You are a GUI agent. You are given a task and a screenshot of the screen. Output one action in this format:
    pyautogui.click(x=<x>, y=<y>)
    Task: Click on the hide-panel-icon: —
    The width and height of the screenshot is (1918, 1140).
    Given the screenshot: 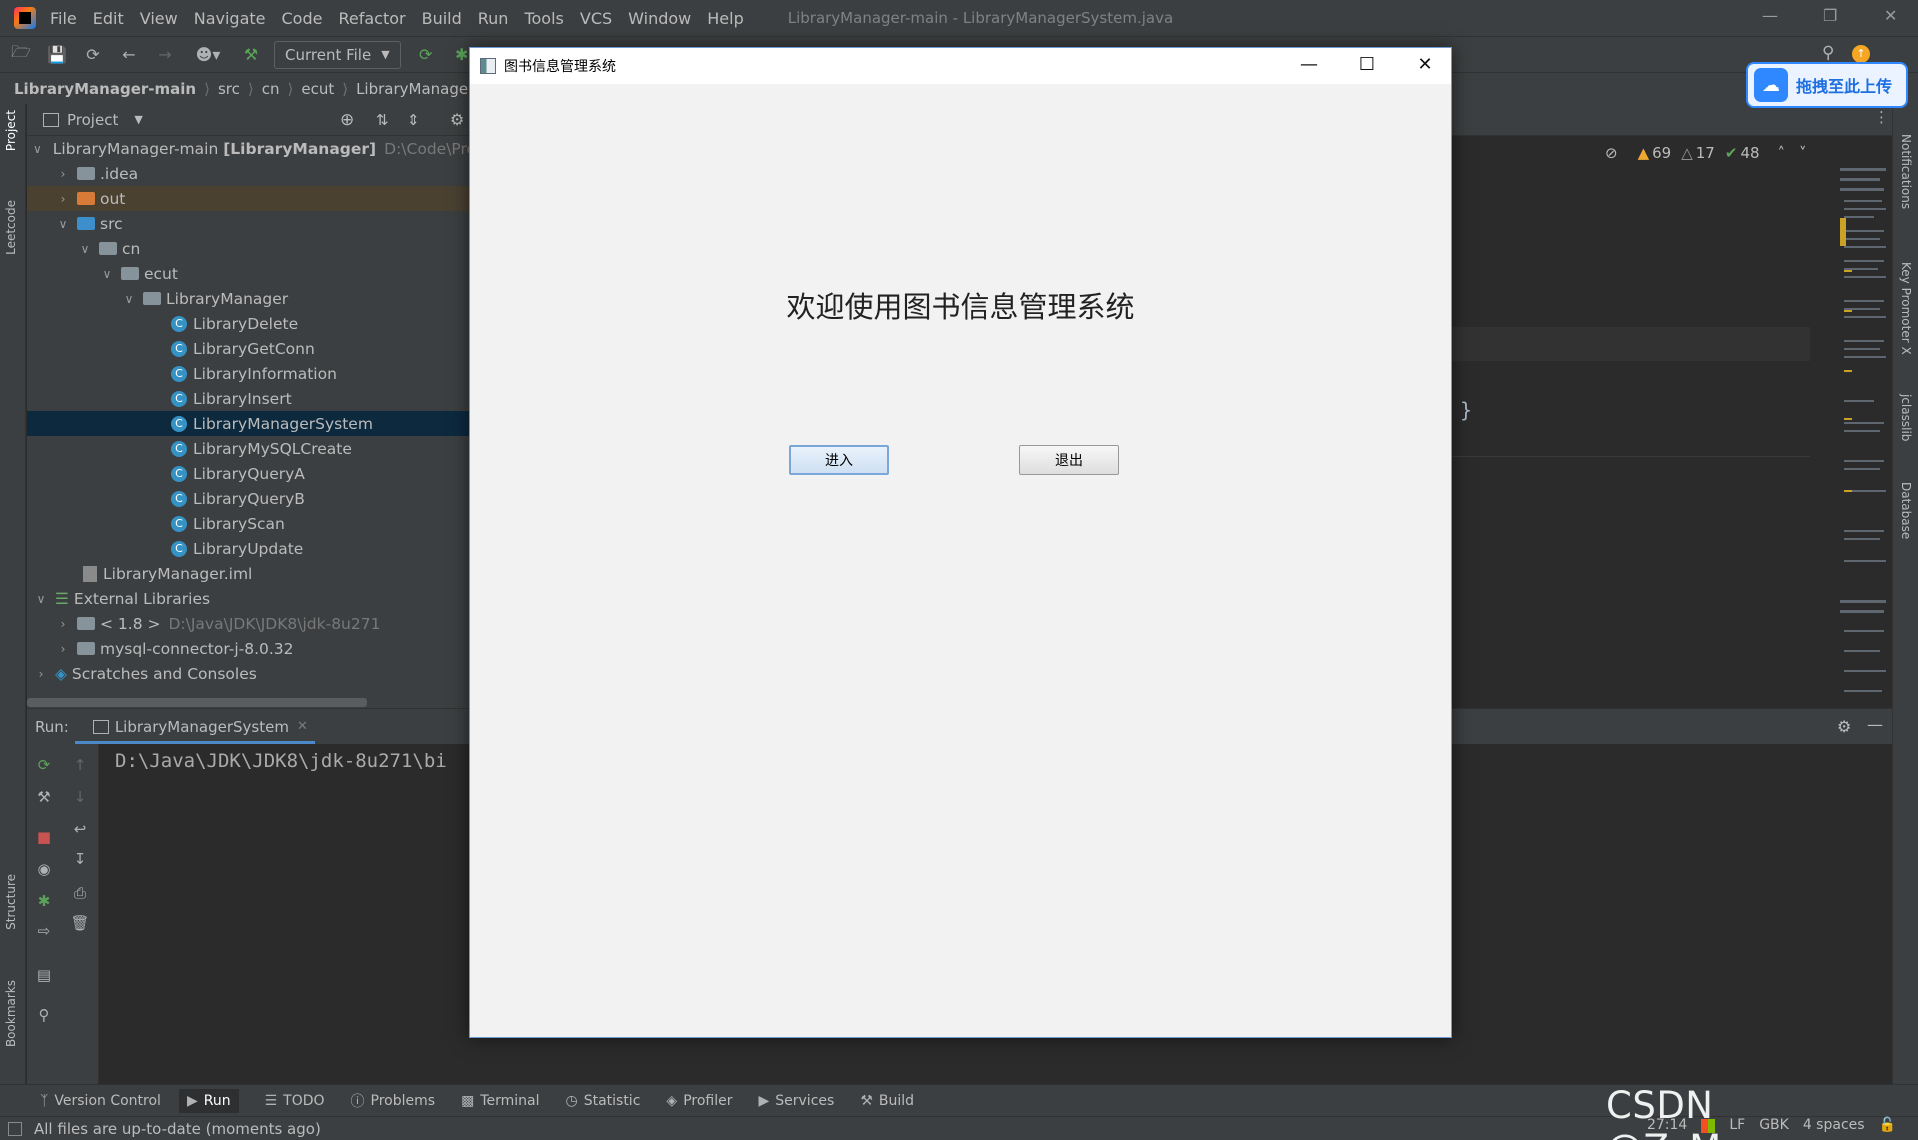 What is the action you would take?
    pyautogui.click(x=1875, y=724)
    